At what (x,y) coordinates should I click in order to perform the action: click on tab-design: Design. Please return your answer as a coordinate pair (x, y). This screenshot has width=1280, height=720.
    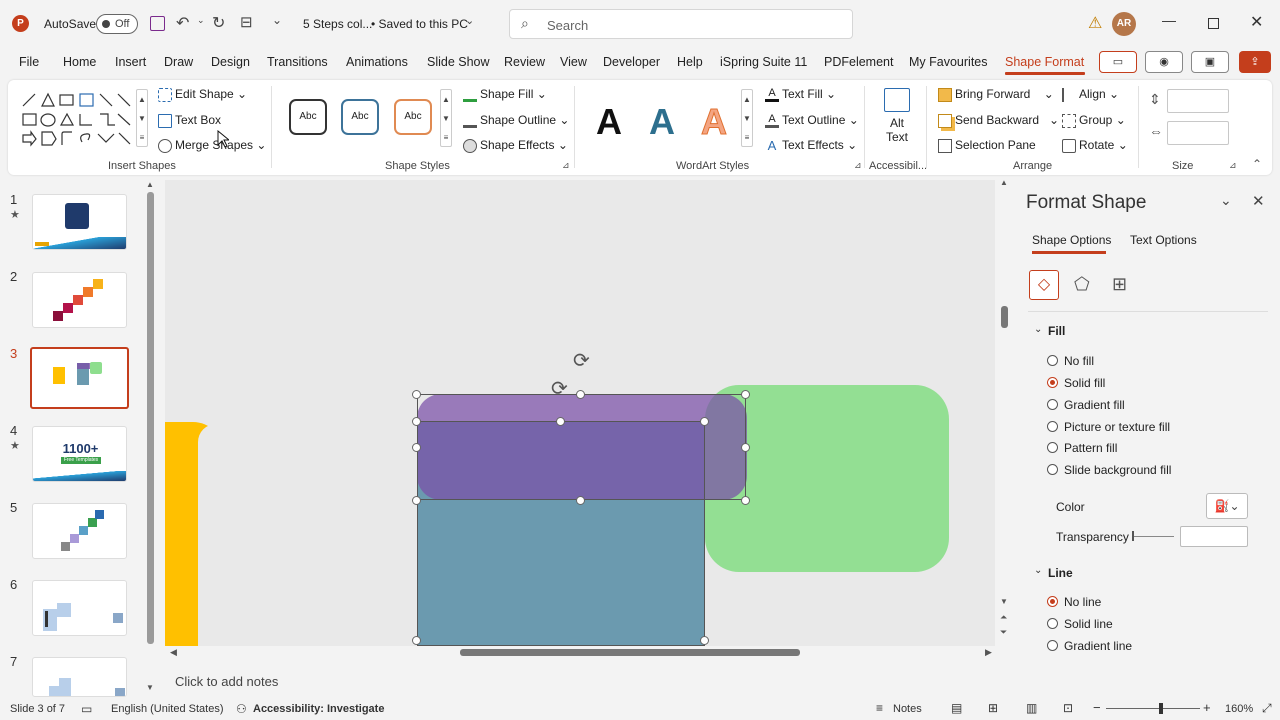
    Looking at the image, I should click on (230, 62).